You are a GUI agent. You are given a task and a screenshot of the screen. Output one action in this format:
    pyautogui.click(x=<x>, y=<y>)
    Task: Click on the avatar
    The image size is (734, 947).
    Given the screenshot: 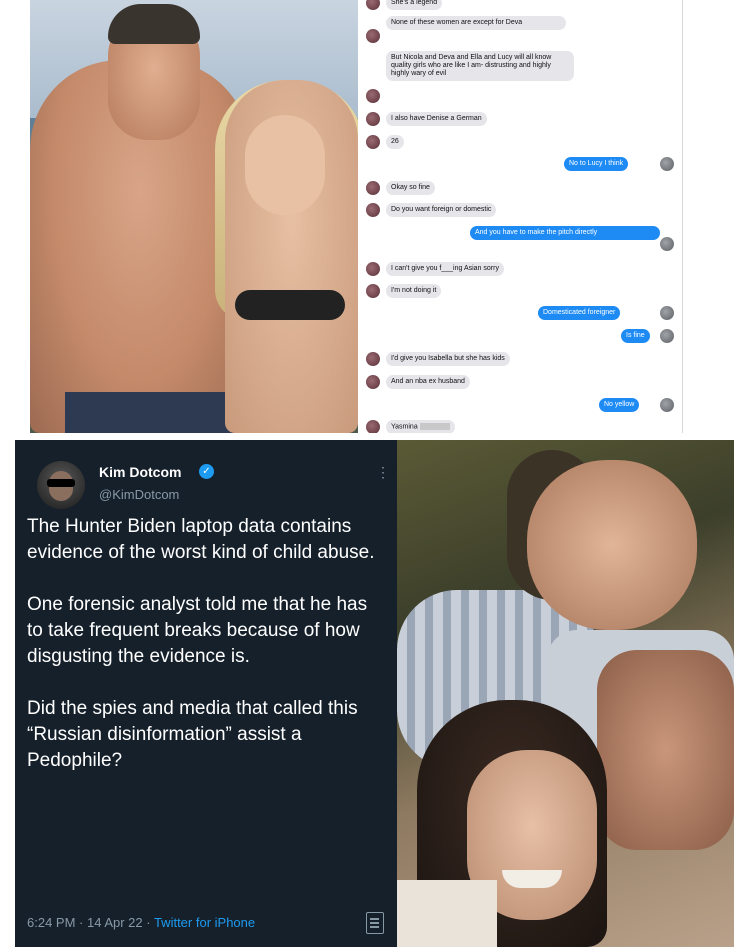 What is the action you would take?
    pyautogui.click(x=61, y=485)
    